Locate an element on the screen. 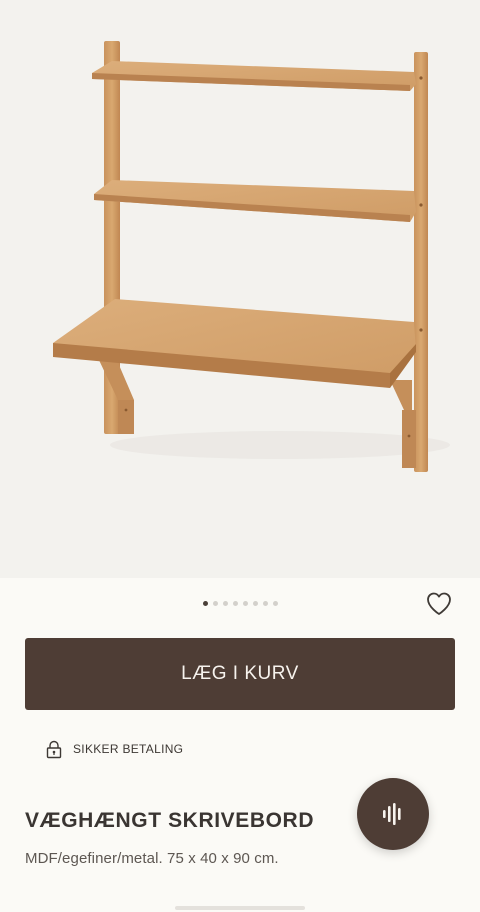 The height and width of the screenshot is (912, 480). favorite-button is located at coordinates (439, 604).